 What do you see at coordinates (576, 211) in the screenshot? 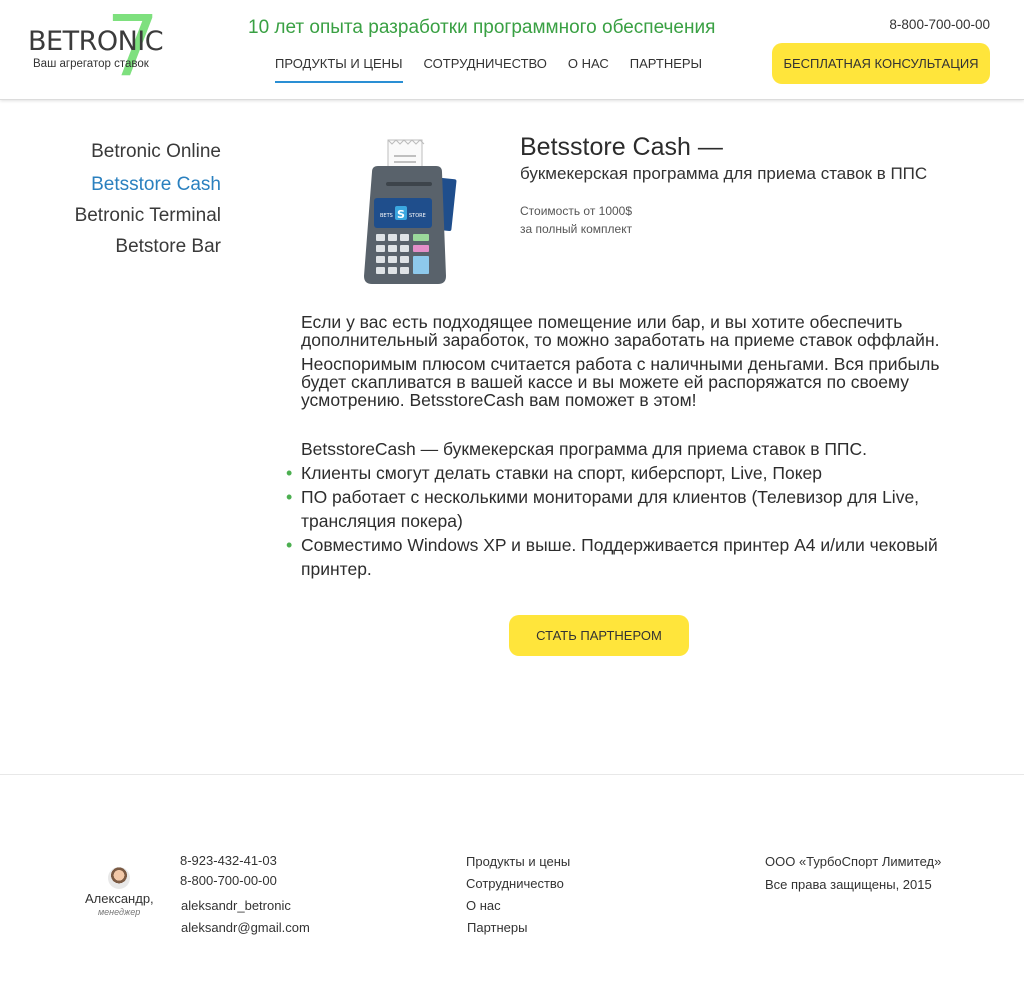
I see `price-line: Стоимость от 1000$` at bounding box center [576, 211].